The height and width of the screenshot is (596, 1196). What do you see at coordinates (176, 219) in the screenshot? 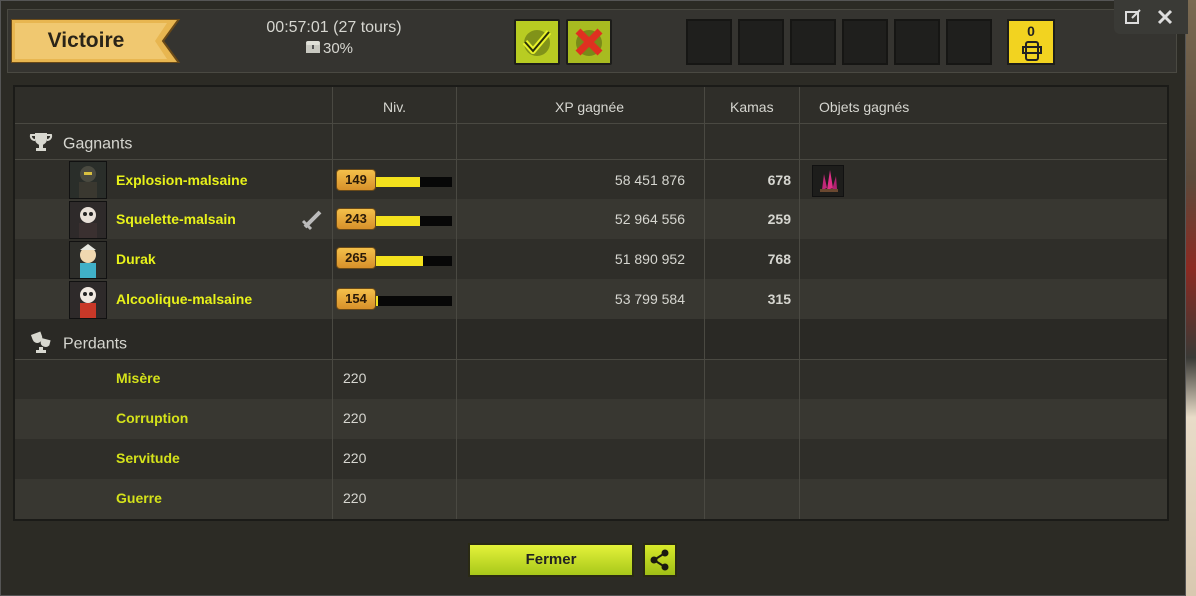
I see `player-name: Squelette-malsain` at bounding box center [176, 219].